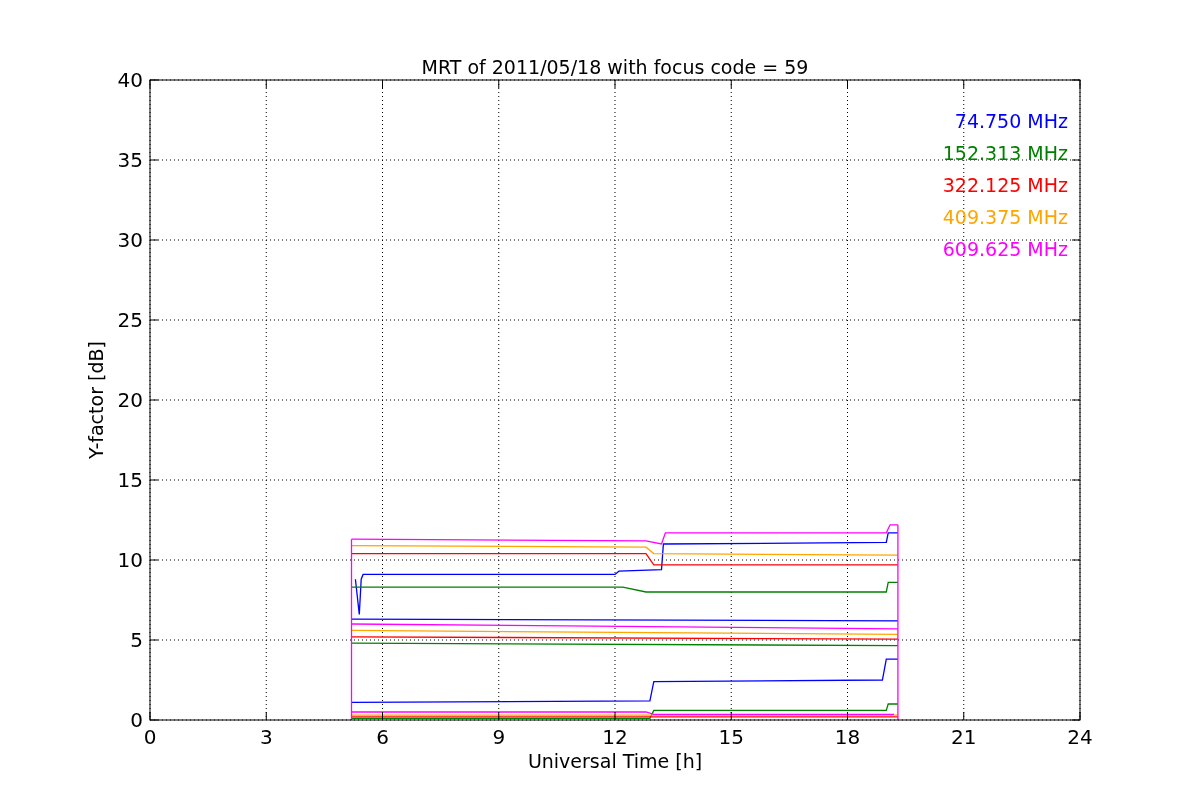  Describe the element at coordinates (615, 737) in the screenshot. I see `x-tick-label: 12` at that location.